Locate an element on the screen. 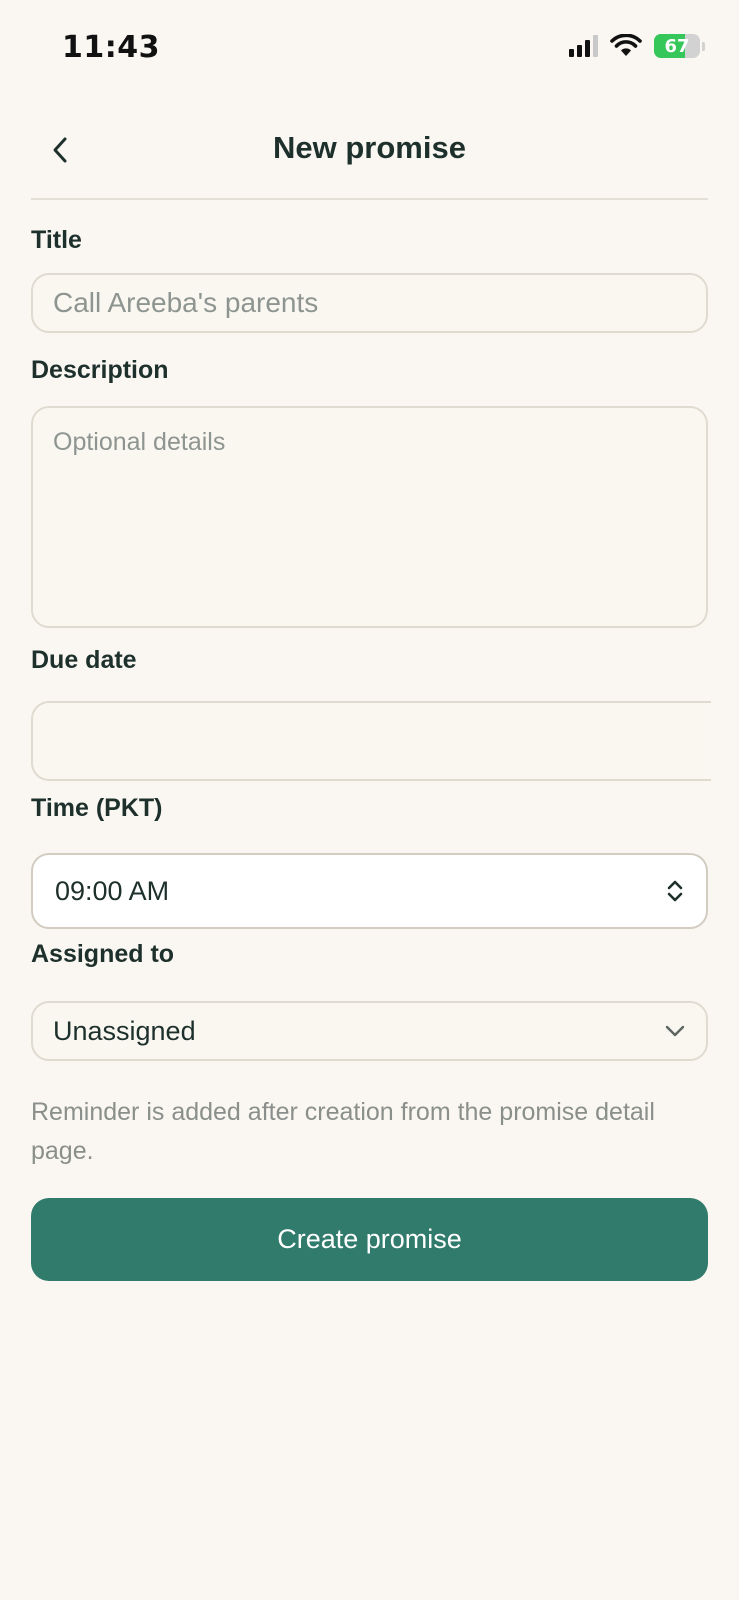 The height and width of the screenshot is (1600, 739). battery-percent: 67 is located at coordinates (677, 46).